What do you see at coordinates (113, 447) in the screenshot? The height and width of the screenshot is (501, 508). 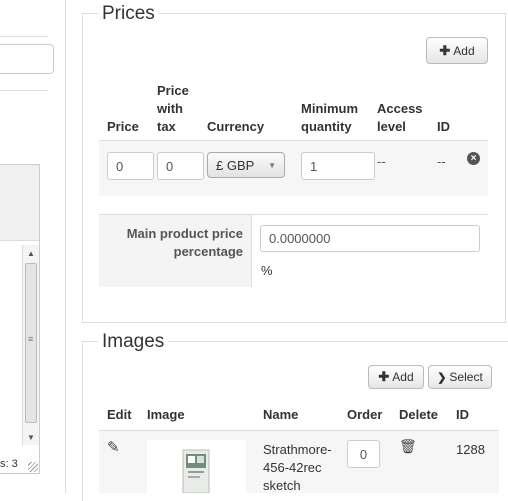 I see `pencil-icon: ✎` at bounding box center [113, 447].